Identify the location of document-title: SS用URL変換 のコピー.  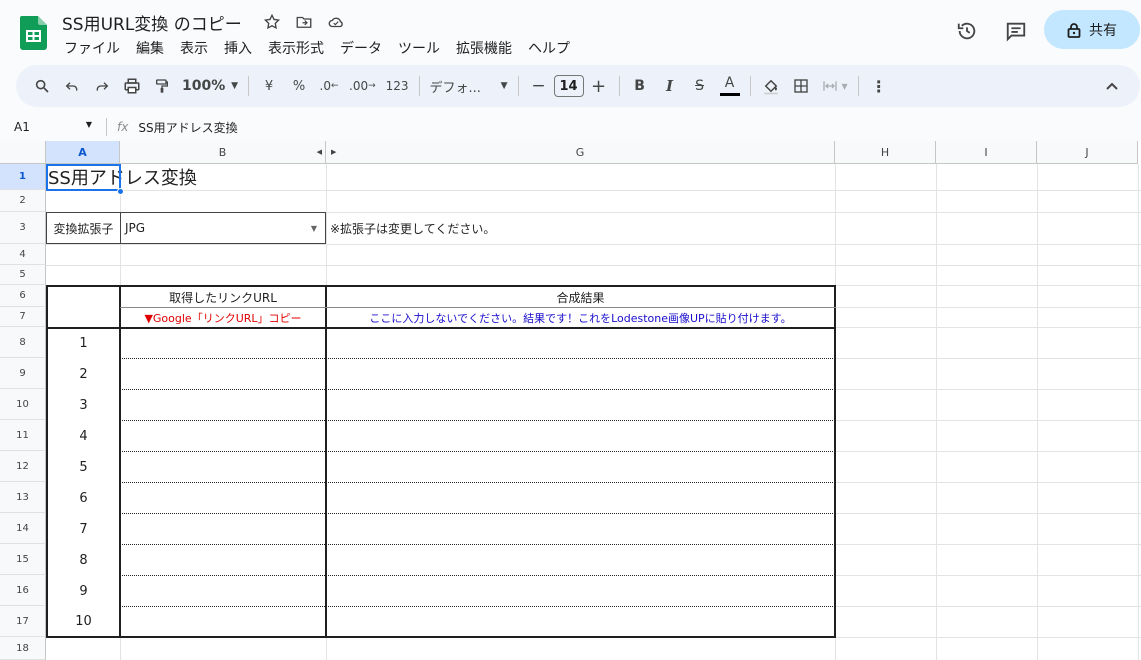
(152, 22).